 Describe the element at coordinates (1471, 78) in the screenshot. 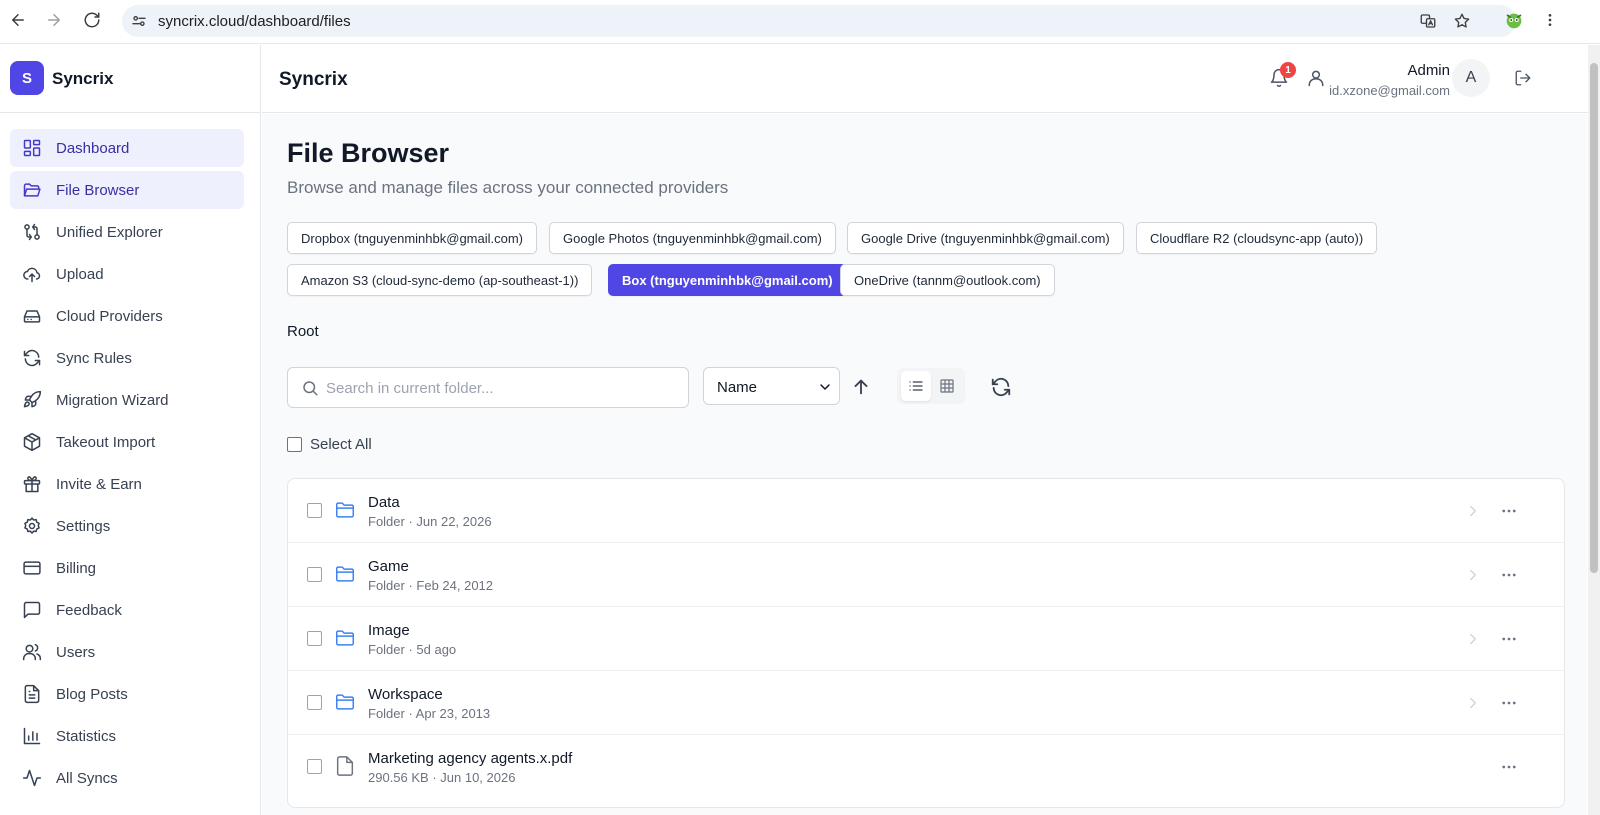

I see `avatar: A` at that location.